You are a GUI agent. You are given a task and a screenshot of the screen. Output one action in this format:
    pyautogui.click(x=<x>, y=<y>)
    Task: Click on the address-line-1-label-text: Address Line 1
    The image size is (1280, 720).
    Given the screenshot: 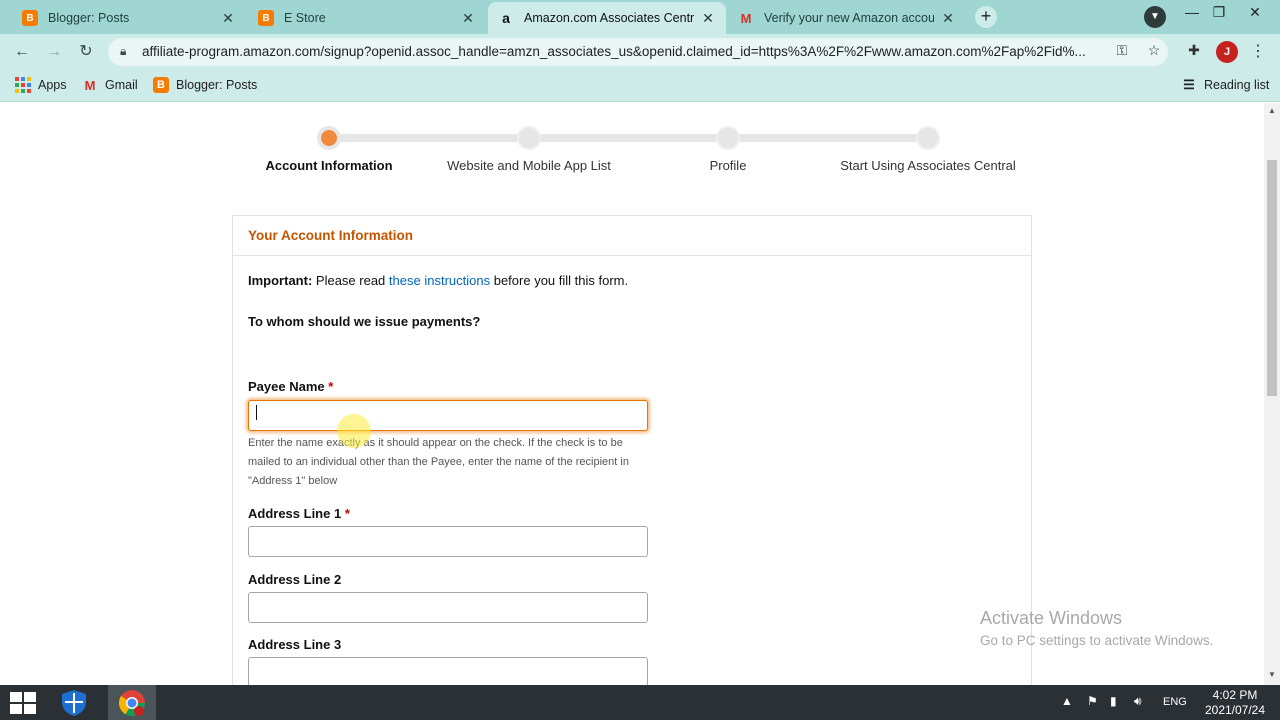 What is the action you would take?
    pyautogui.click(x=295, y=513)
    